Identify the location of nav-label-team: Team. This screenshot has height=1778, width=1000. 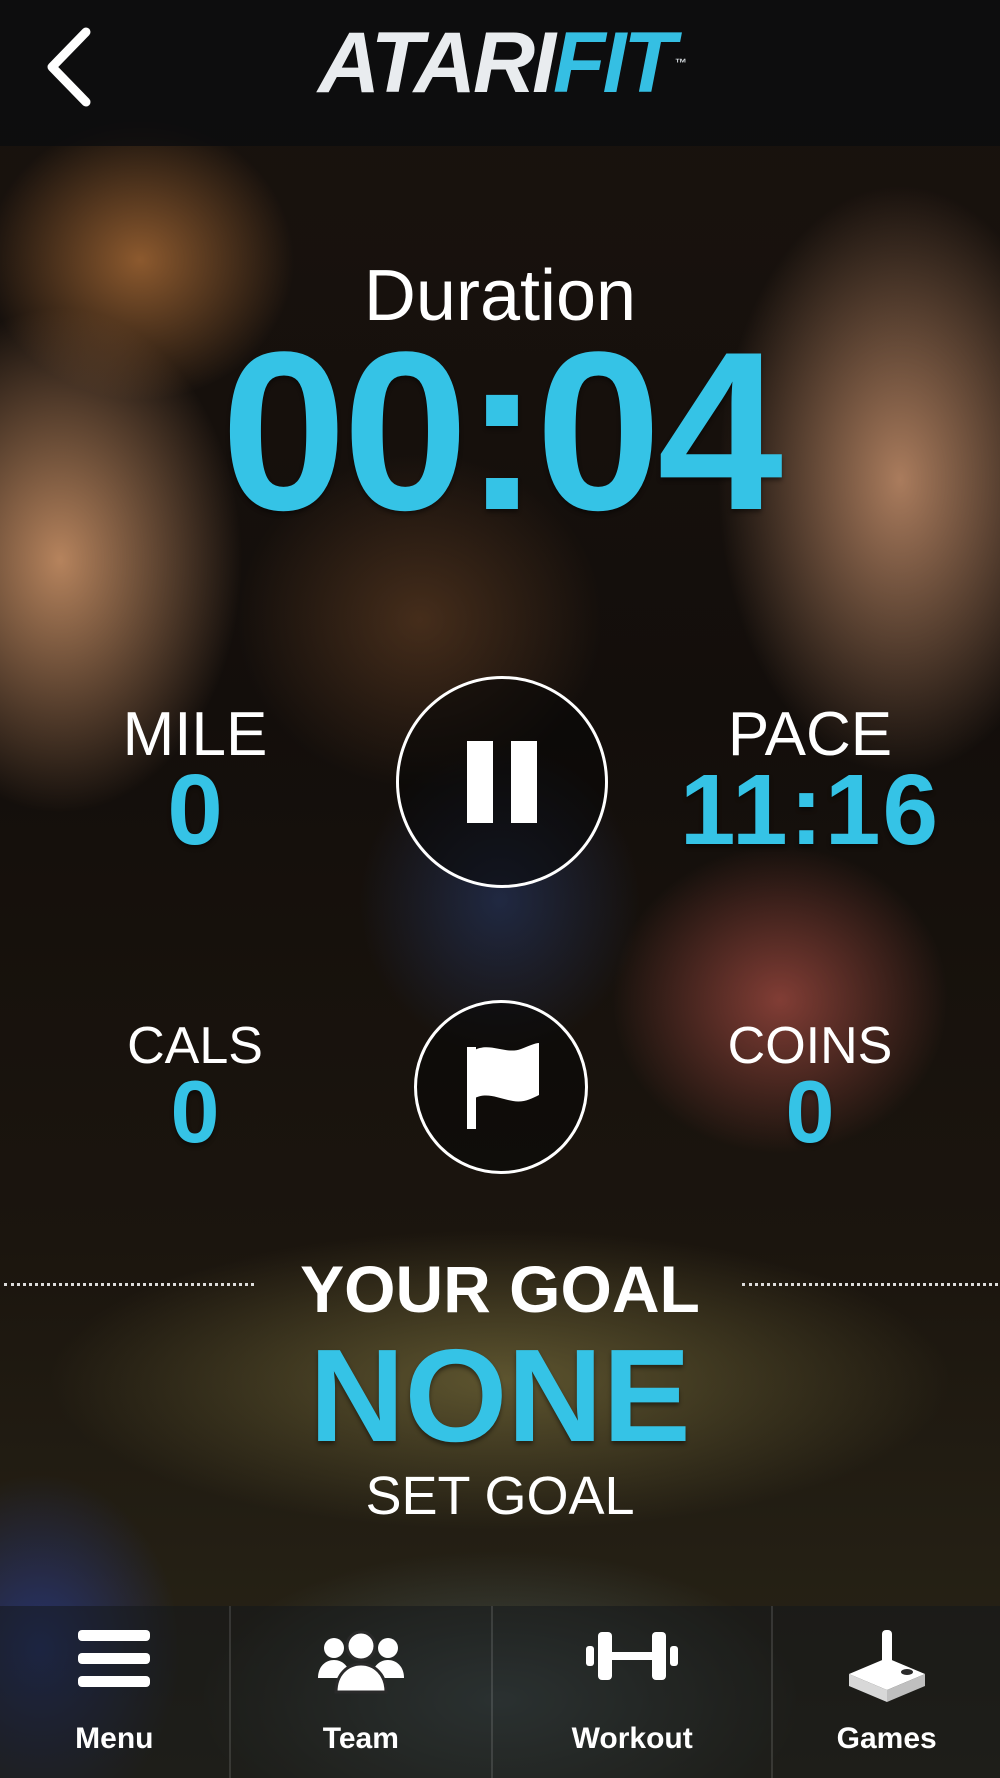
(360, 1738).